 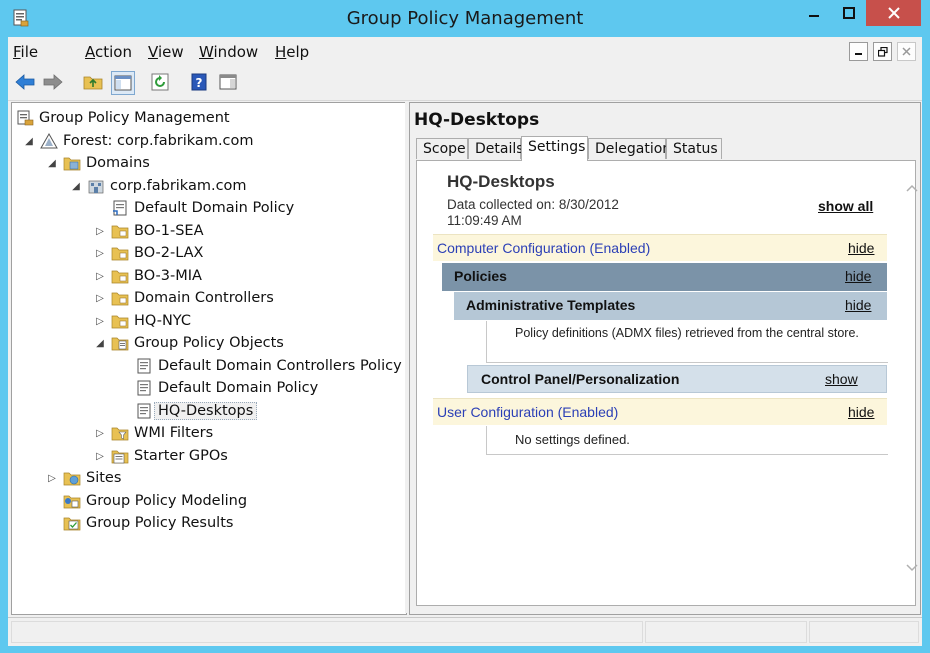 What do you see at coordinates (858, 305) in the screenshot?
I see `administrative-templates-hide-link: hide` at bounding box center [858, 305].